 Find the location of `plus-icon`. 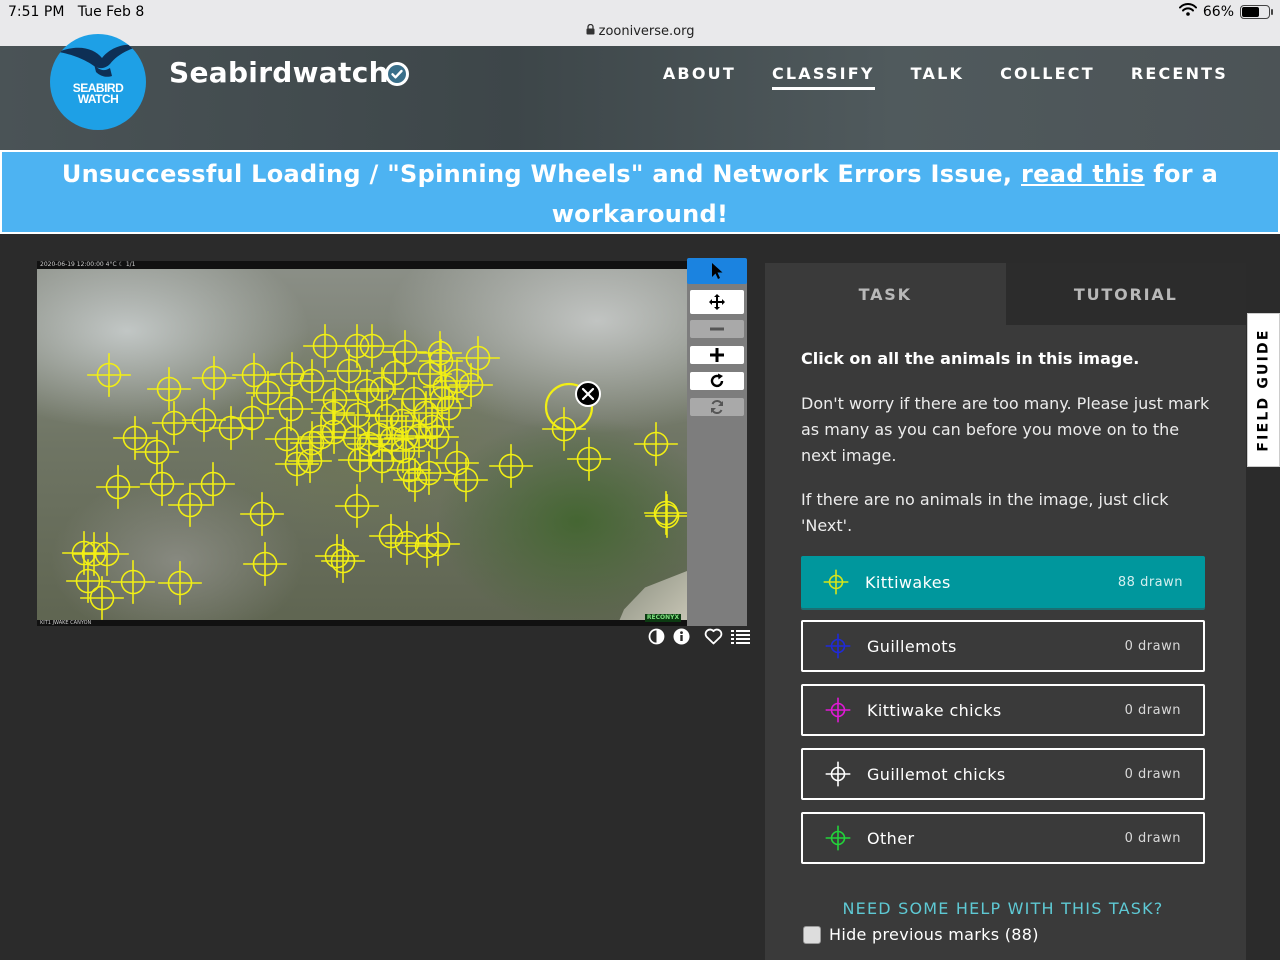

plus-icon is located at coordinates (717, 355).